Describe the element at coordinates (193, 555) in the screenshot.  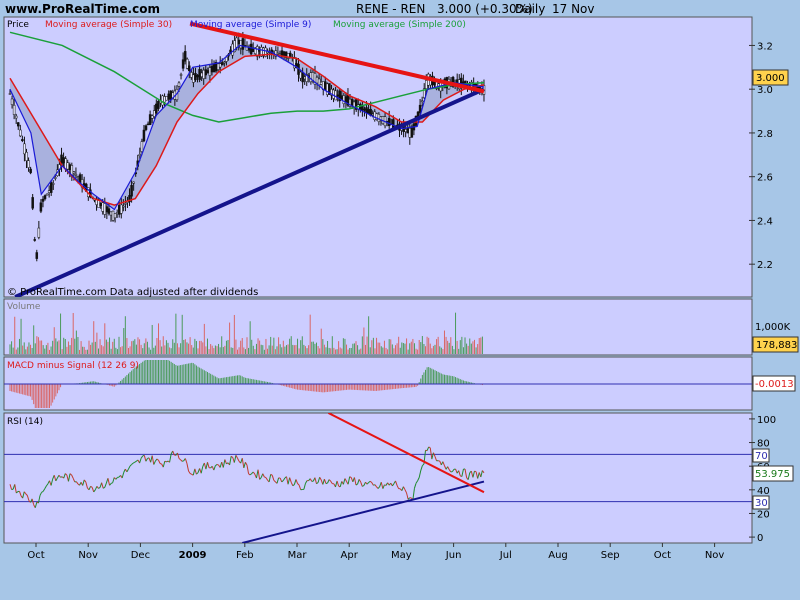
I see `x-tick-label: 2009` at that location.